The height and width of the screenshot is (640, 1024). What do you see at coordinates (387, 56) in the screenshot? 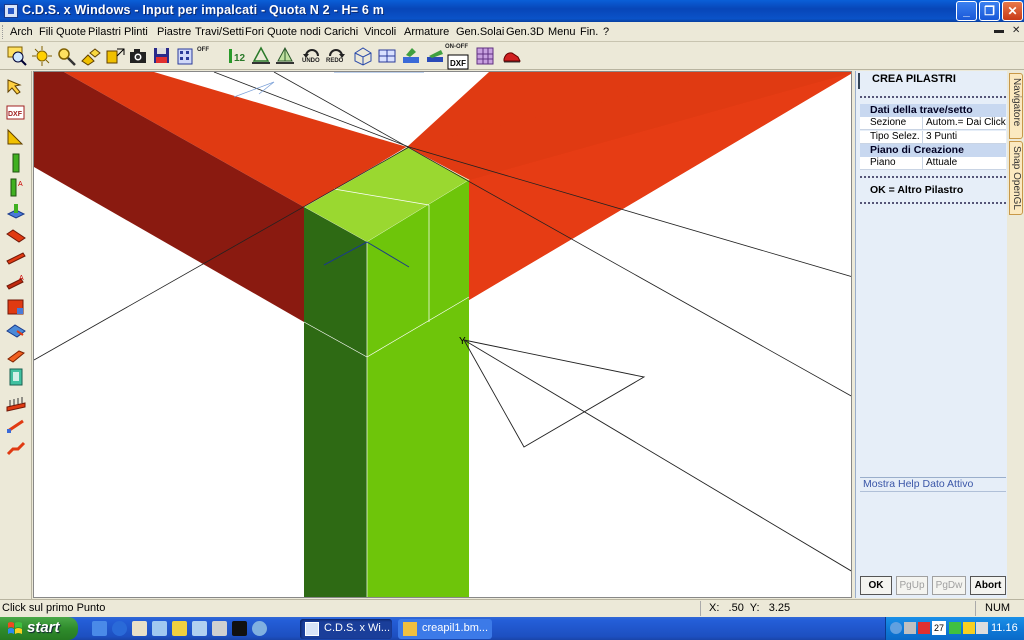
I see `frame-icon` at bounding box center [387, 56].